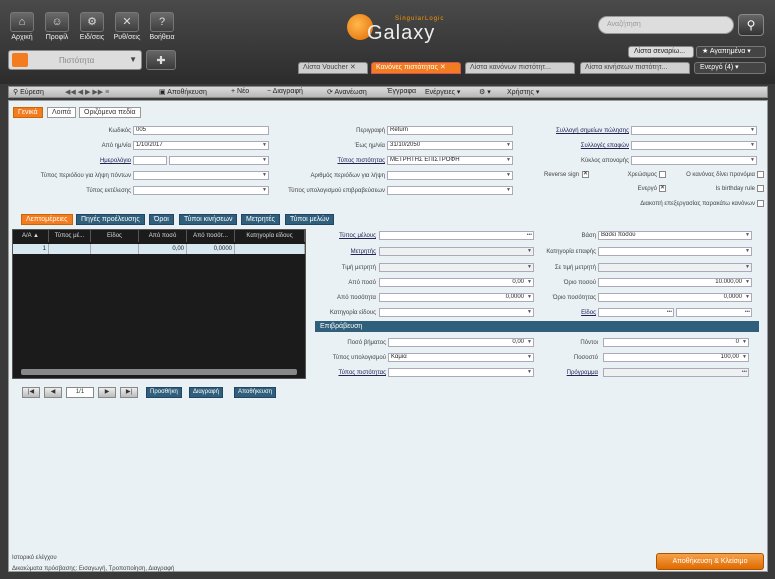 This screenshot has width=775, height=579. Describe the element at coordinates (456, 267) in the screenshot. I see `counter-value-field: ▼` at that location.